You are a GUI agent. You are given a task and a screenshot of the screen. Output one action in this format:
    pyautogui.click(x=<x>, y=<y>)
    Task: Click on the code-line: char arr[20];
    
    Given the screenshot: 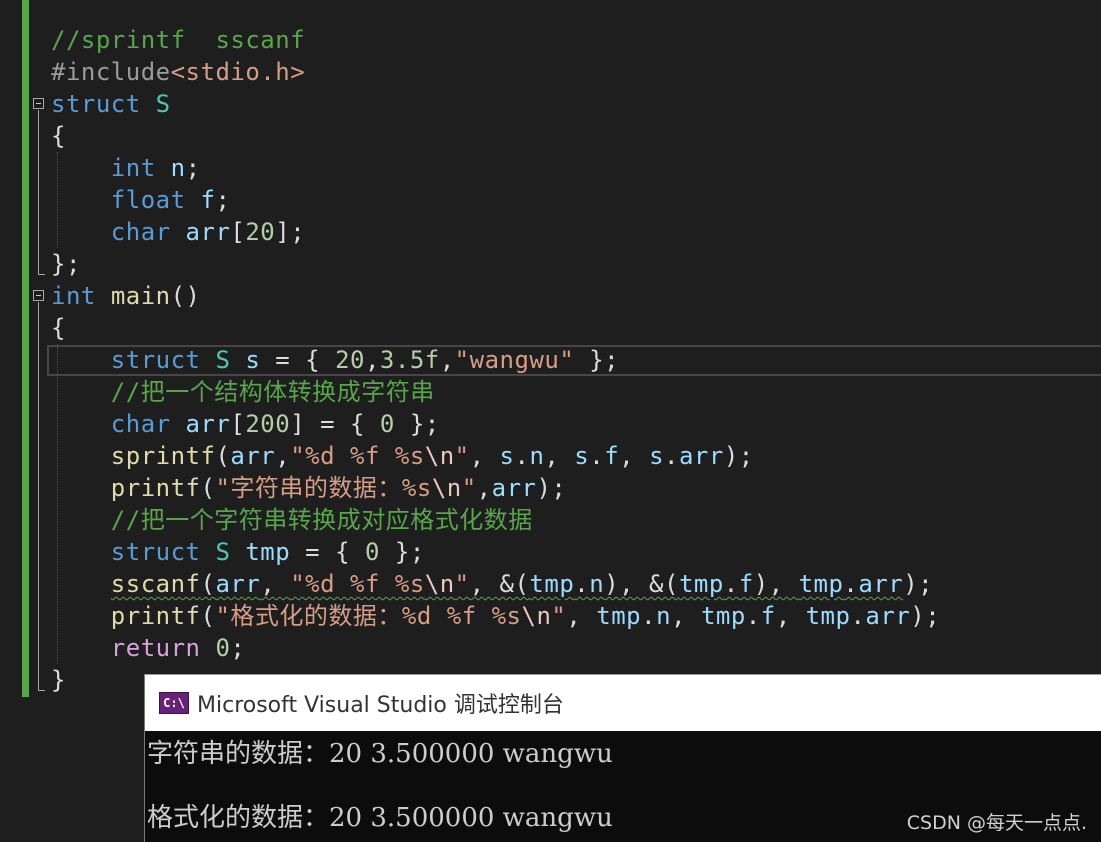 What is the action you would take?
    pyautogui.click(x=495, y=232)
    